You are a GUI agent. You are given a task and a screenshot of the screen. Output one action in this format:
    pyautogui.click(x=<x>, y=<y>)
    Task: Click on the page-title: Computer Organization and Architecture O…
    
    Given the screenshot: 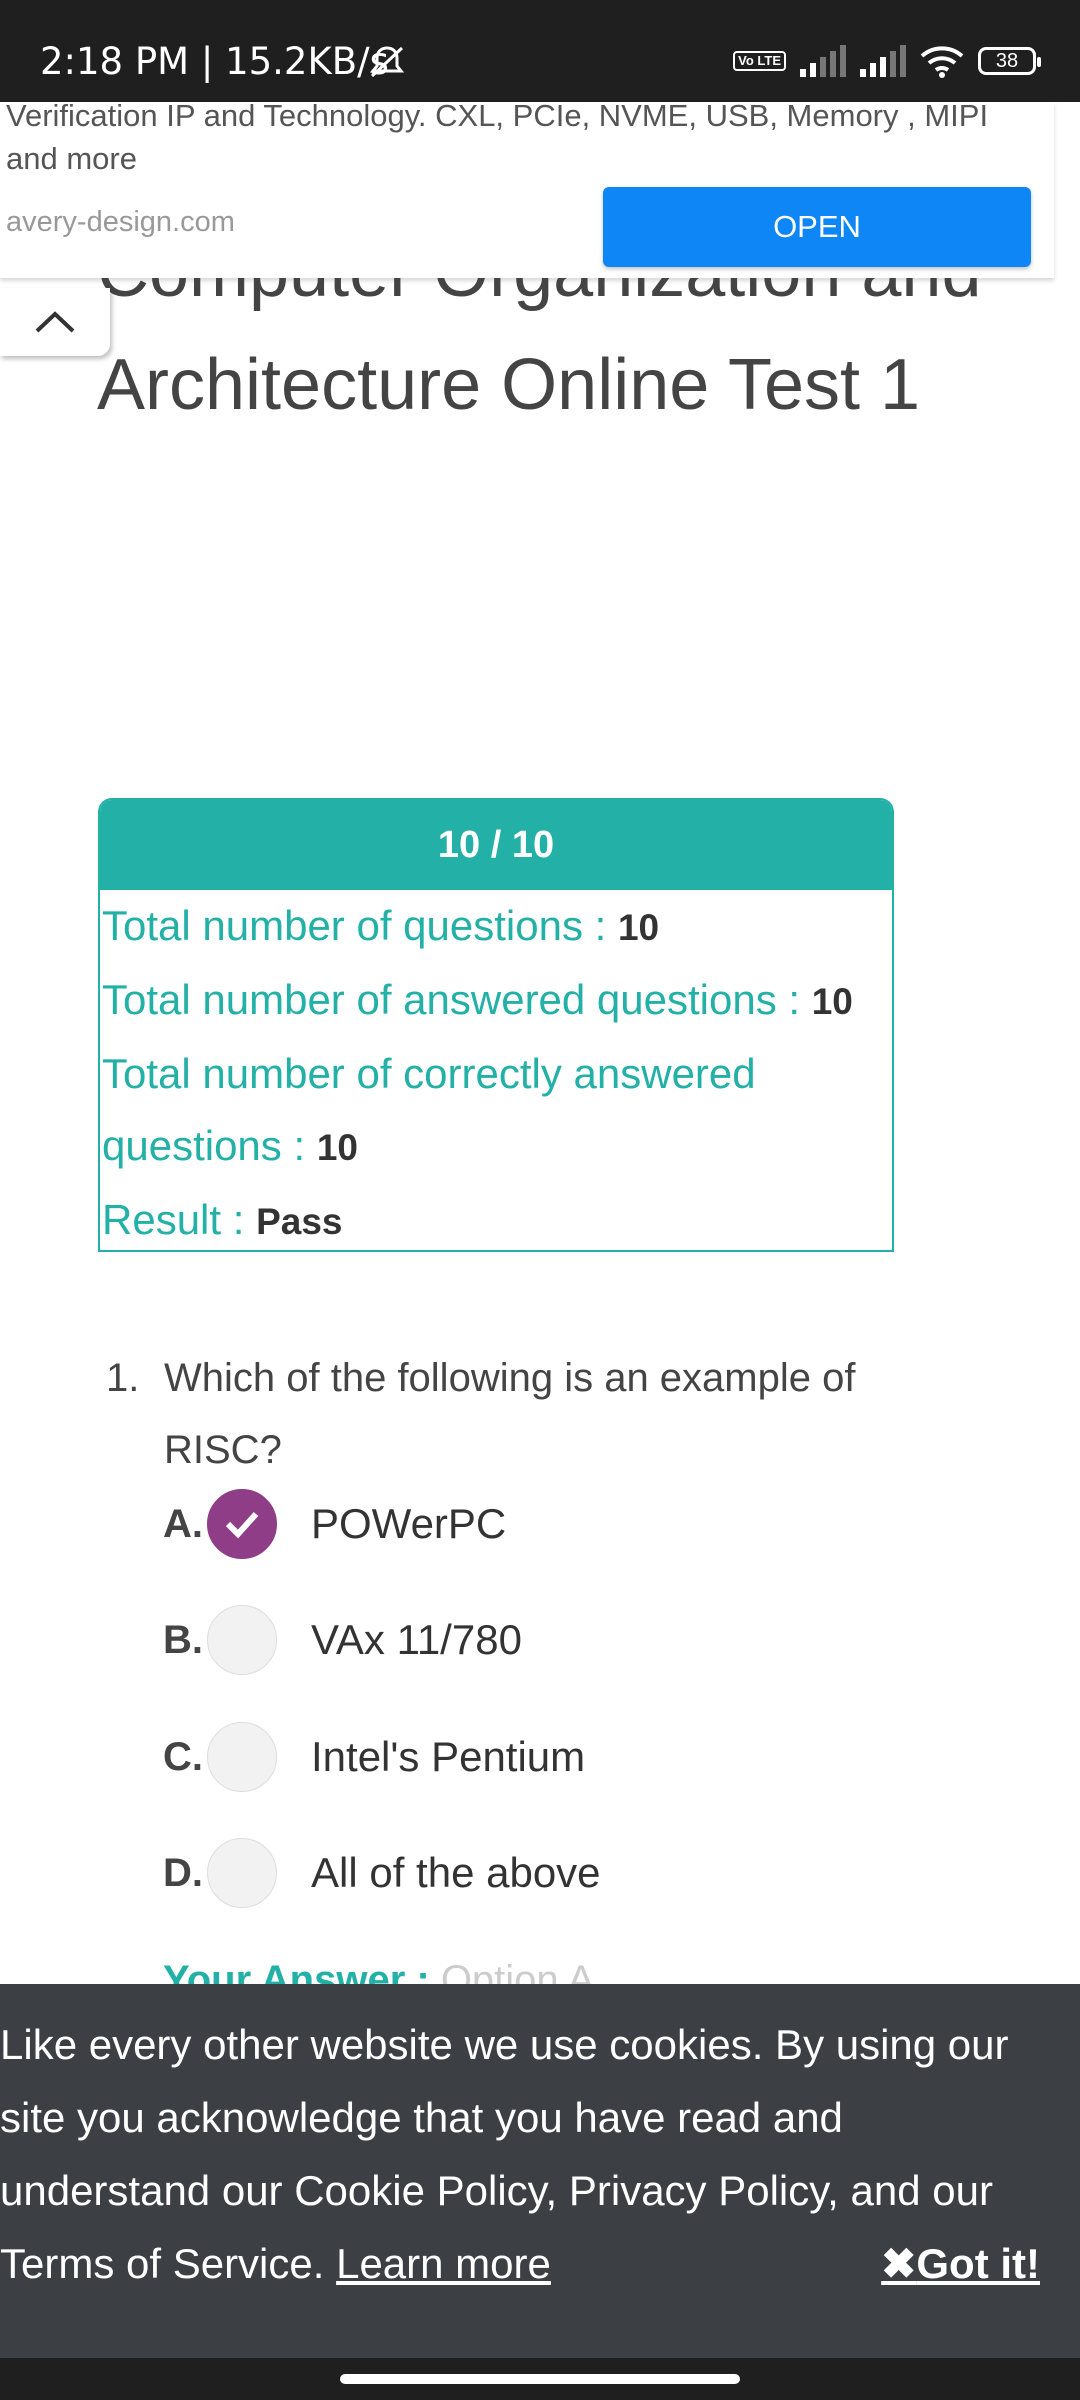 What is the action you would take?
    pyautogui.click(x=539, y=351)
    